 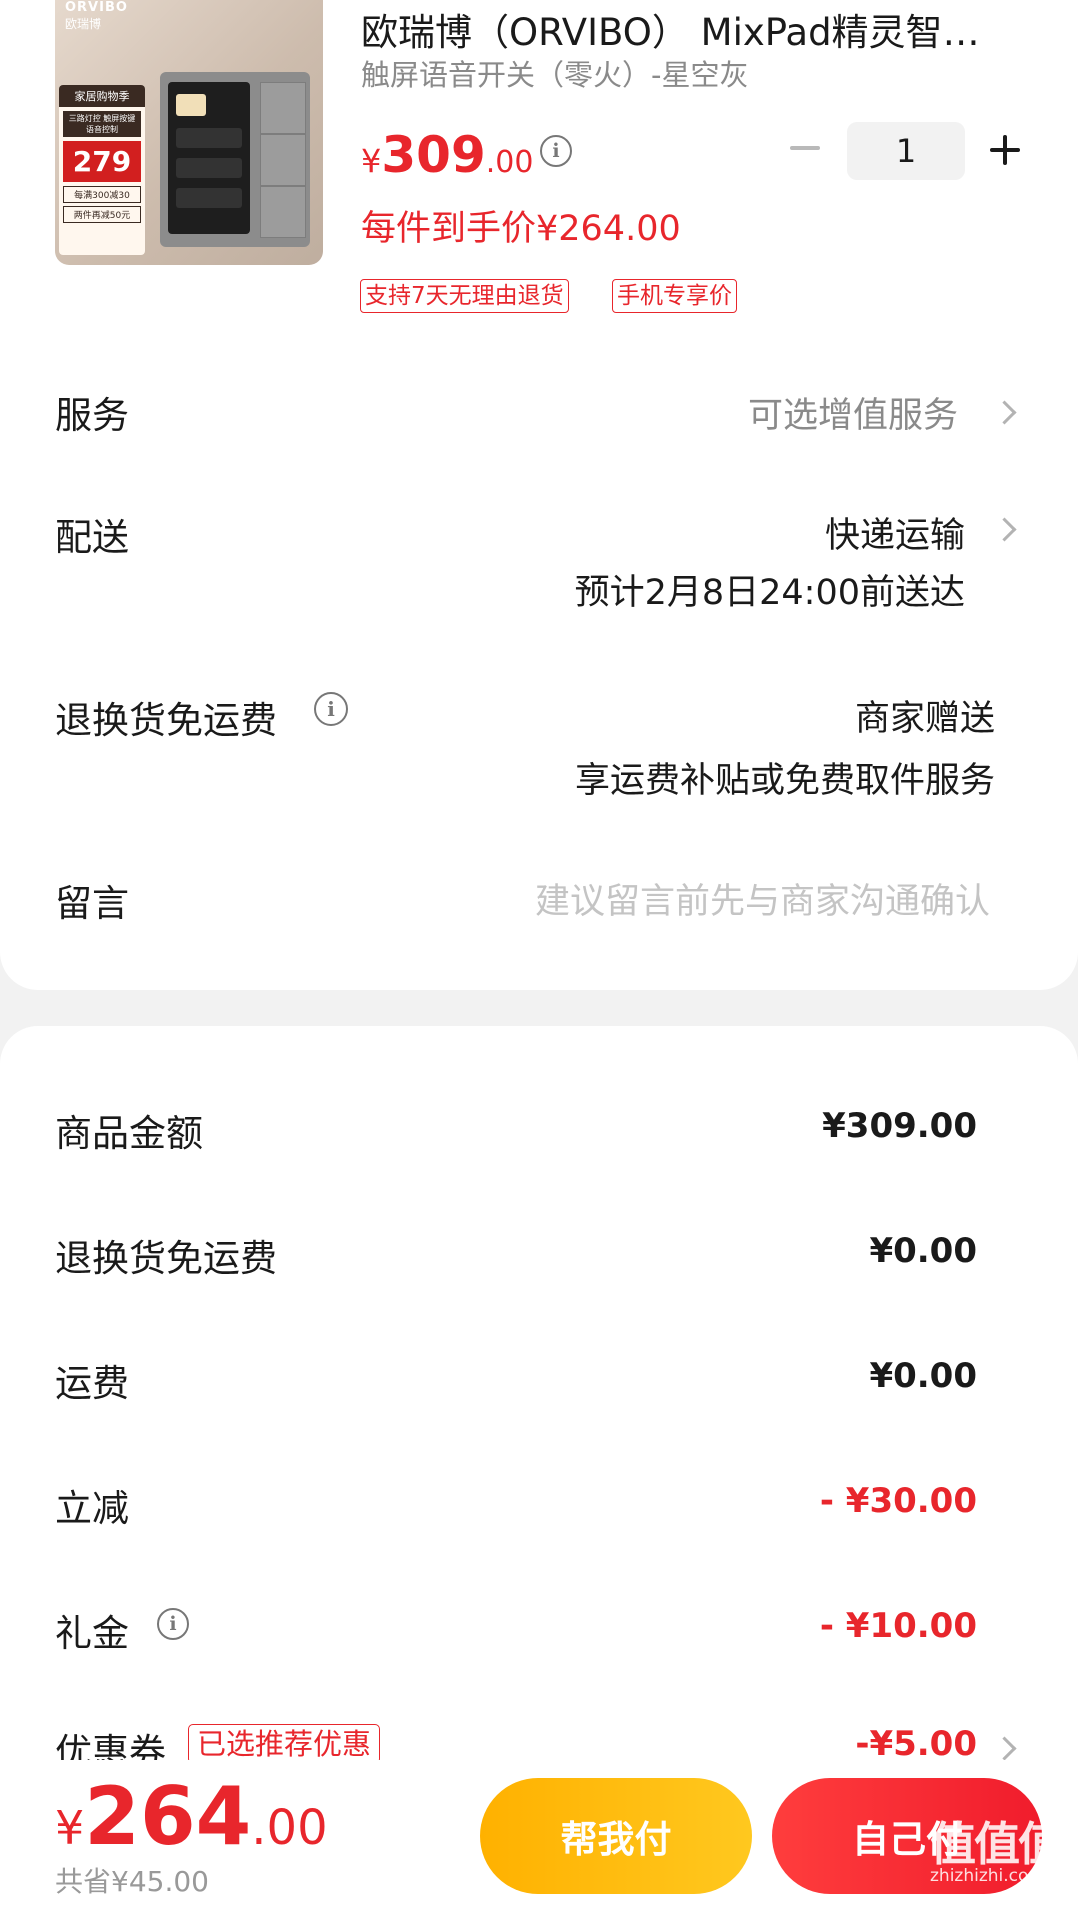 What do you see at coordinates (674, 296) in the screenshot?
I see `mobile-price-tag: 手机专享价` at bounding box center [674, 296].